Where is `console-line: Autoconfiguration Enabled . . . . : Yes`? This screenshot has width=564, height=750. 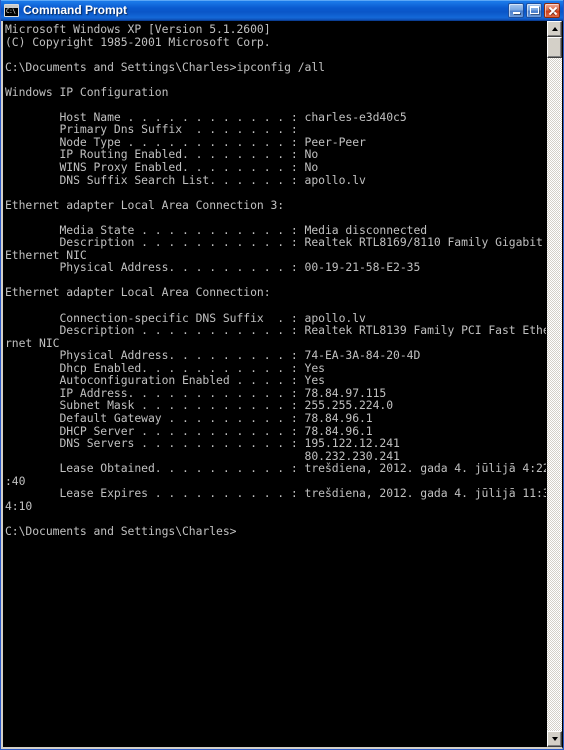 console-line: Autoconfiguration Enabled . . . . : Yes is located at coordinates (165, 380).